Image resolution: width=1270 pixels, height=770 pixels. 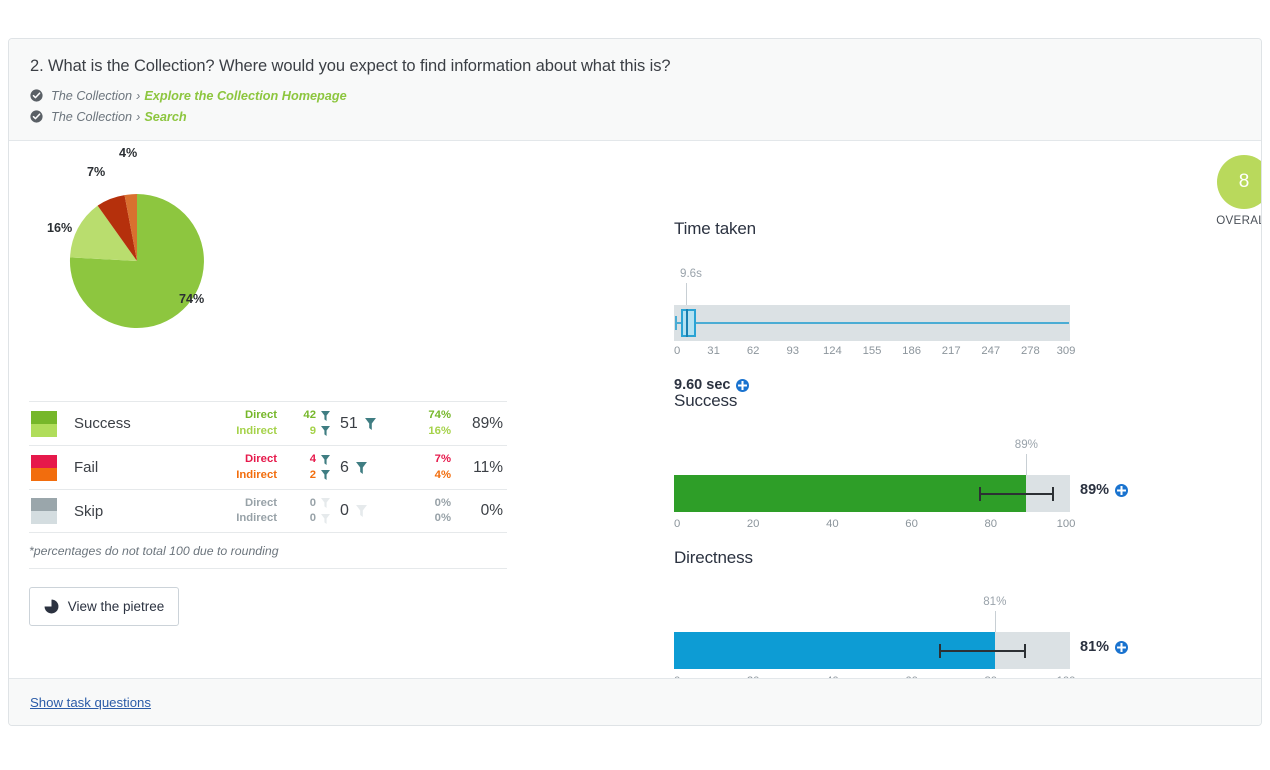 I want to click on direct-percent: 7%, so click(x=442, y=459).